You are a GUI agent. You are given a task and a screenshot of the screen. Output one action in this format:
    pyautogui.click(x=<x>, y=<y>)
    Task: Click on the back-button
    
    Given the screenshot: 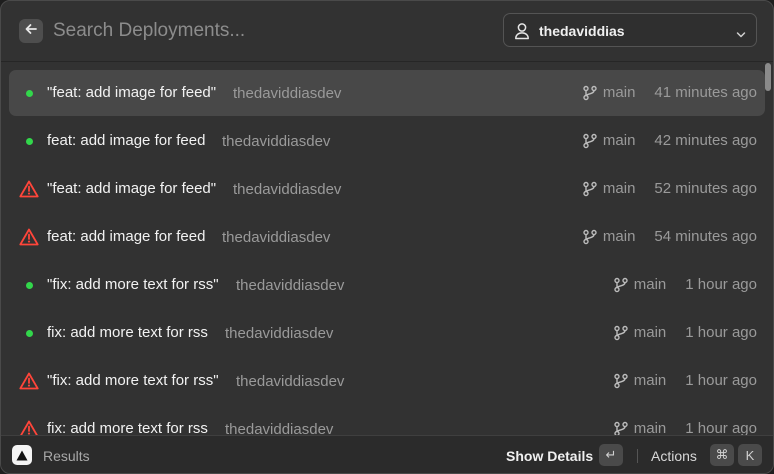 What is the action you would take?
    pyautogui.click(x=31, y=31)
    